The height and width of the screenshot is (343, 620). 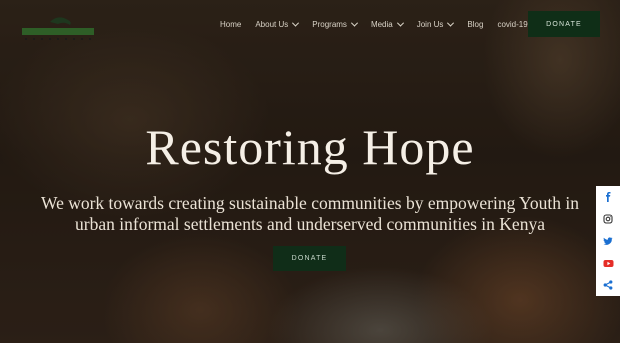 I want to click on youtube-icon, so click(x=608, y=263).